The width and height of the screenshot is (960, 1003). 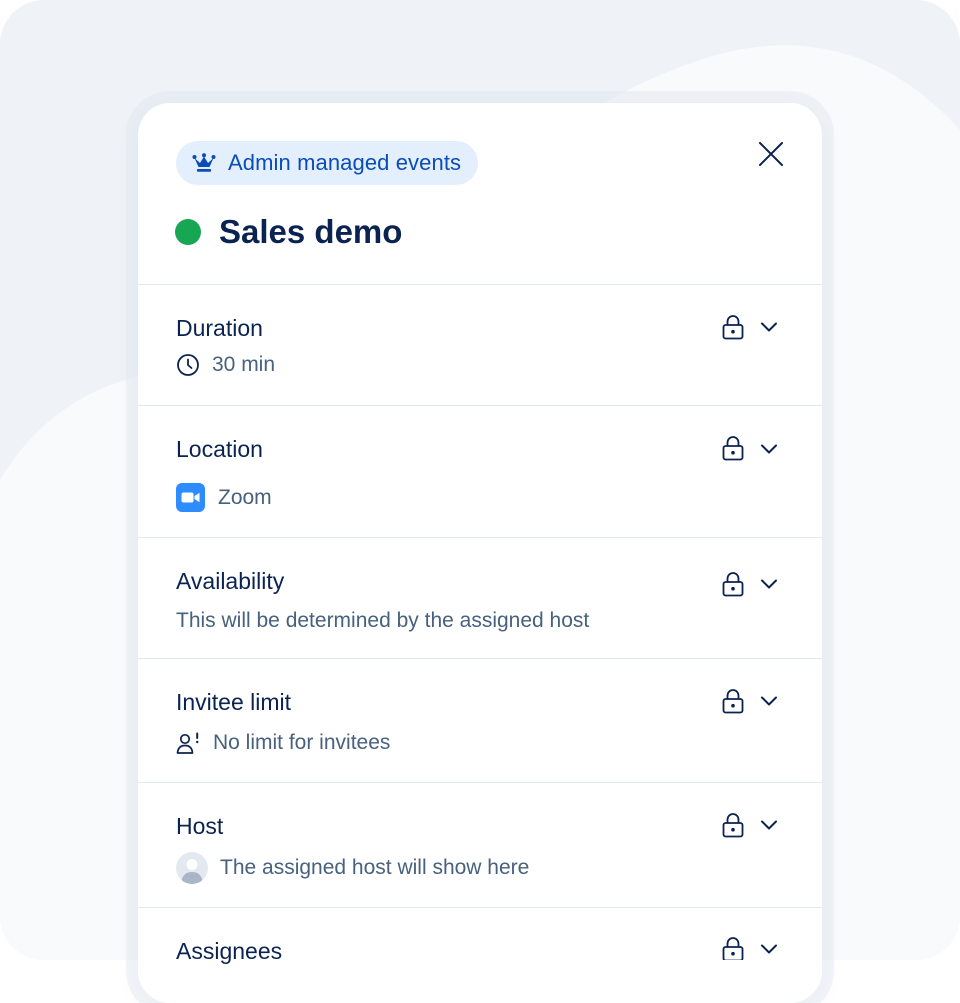 I want to click on panel-header: Admin managed events Sales demo, so click(x=480, y=194).